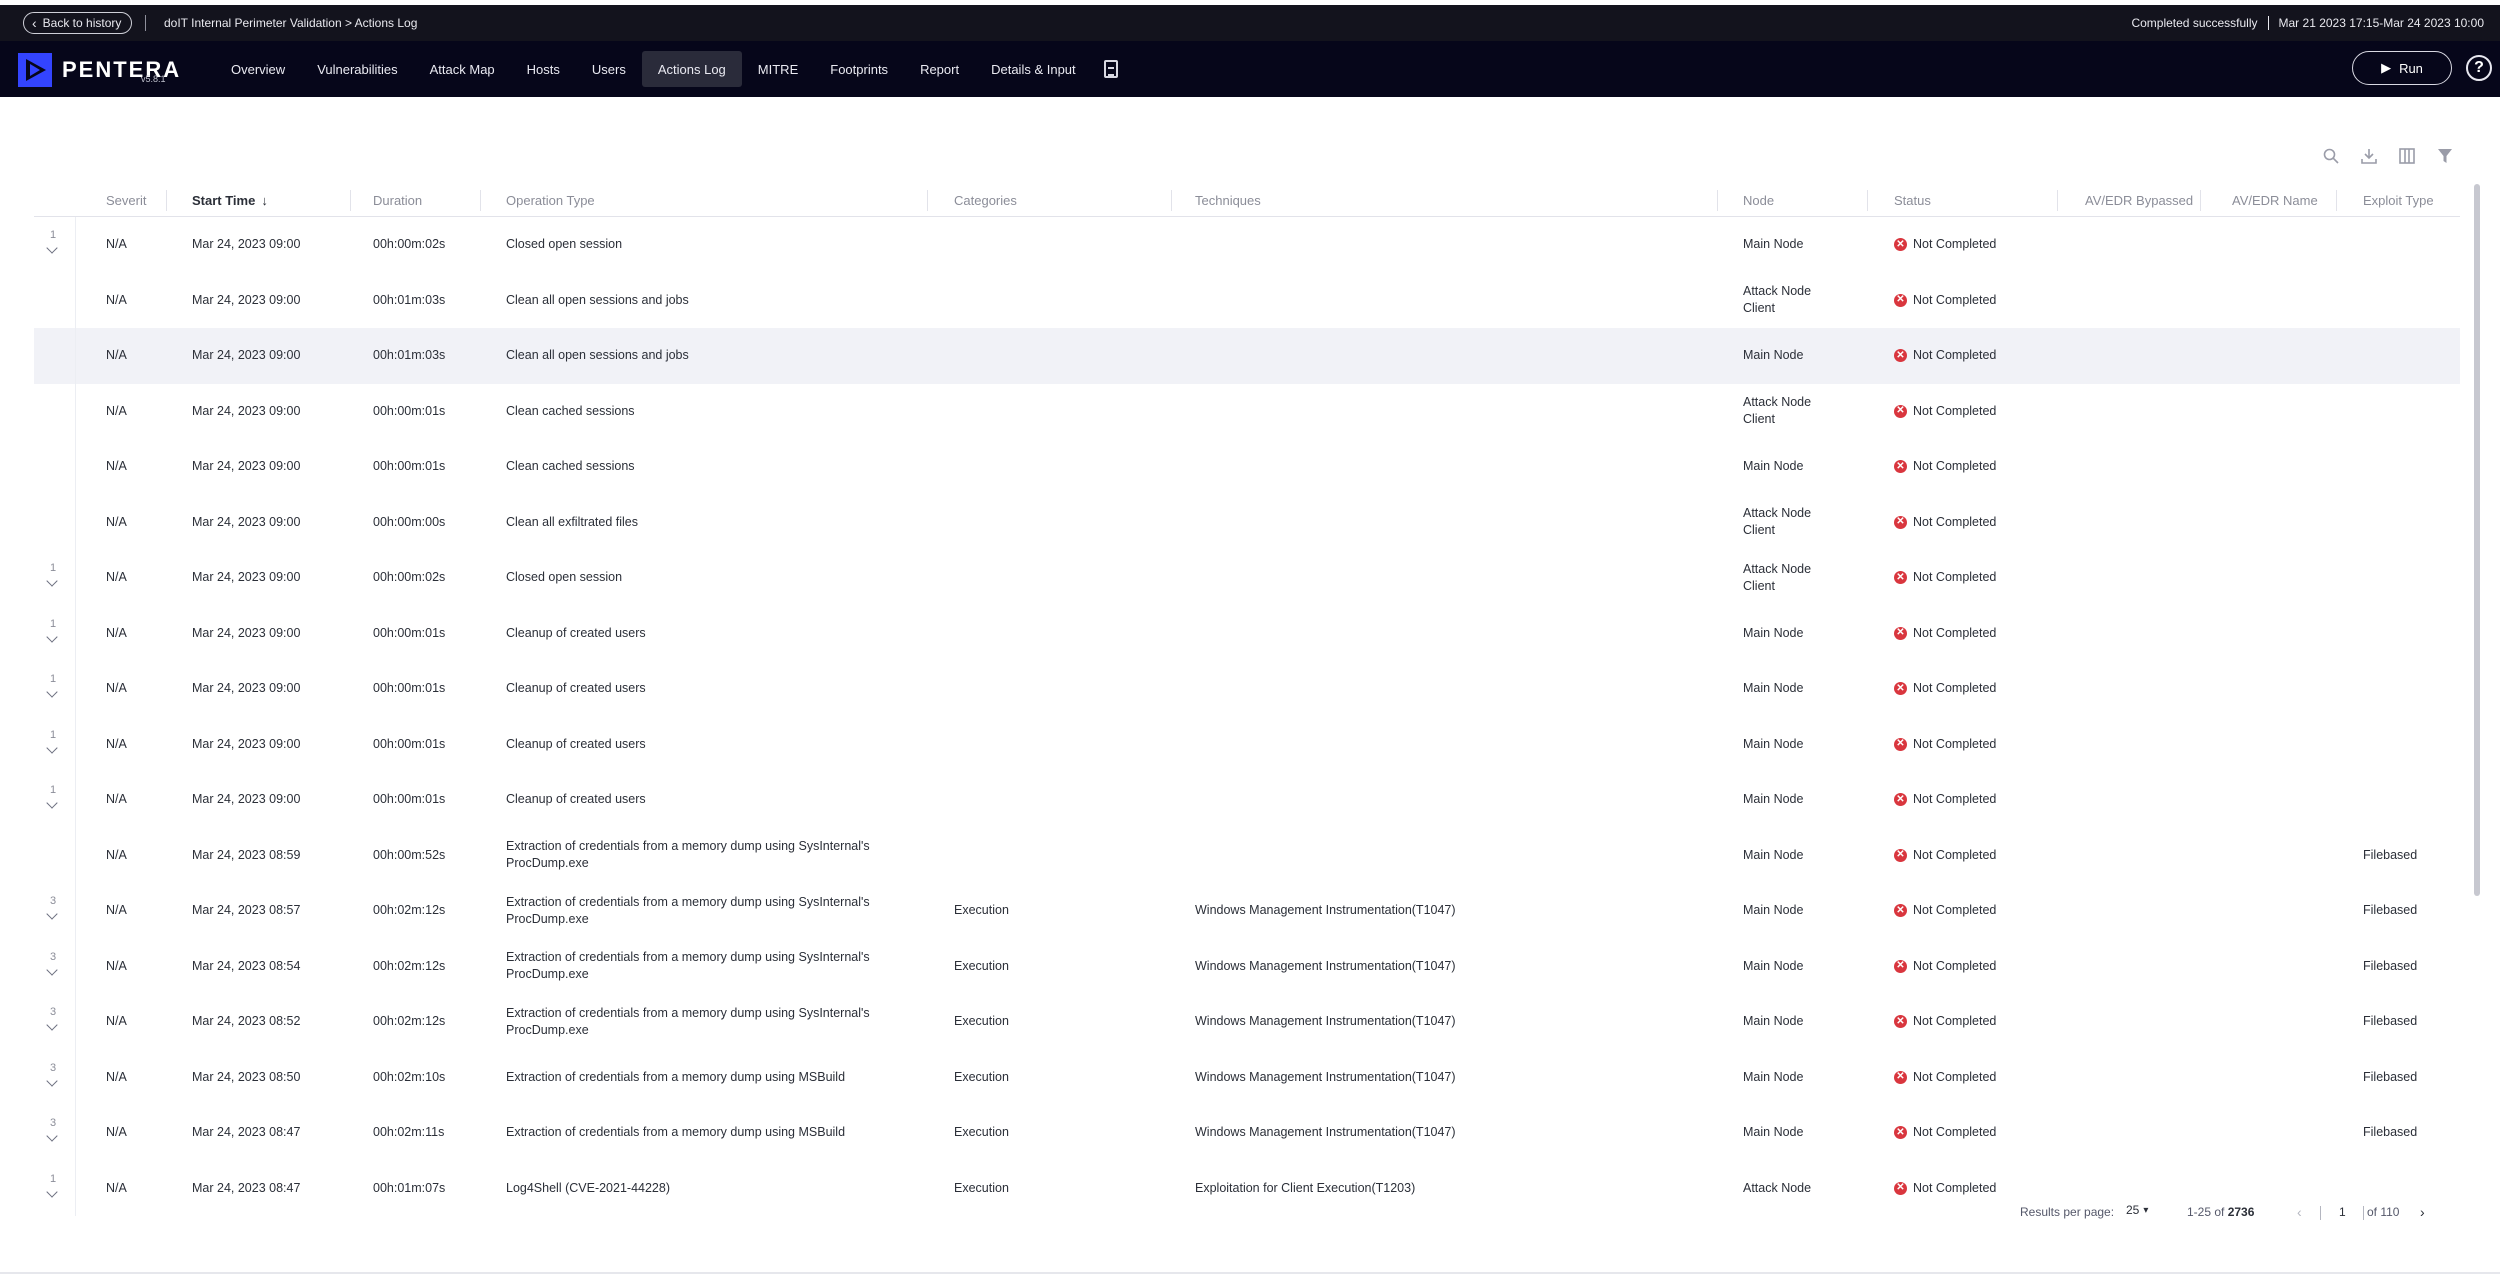 This screenshot has width=2500, height=1274. What do you see at coordinates (1773, 1021) in the screenshot?
I see `node-line1: Main Node` at bounding box center [1773, 1021].